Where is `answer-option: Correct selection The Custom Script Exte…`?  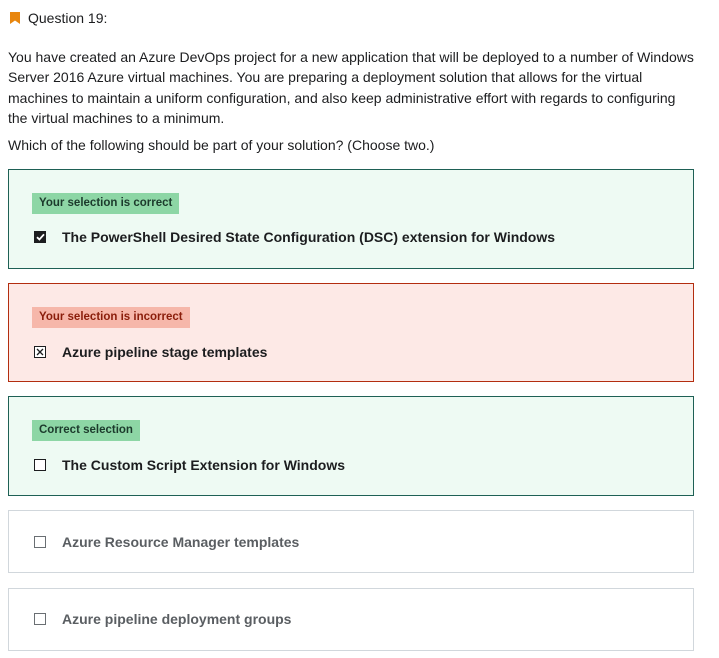
answer-option: Correct selection The Custom Script Exte… is located at coordinates (351, 446).